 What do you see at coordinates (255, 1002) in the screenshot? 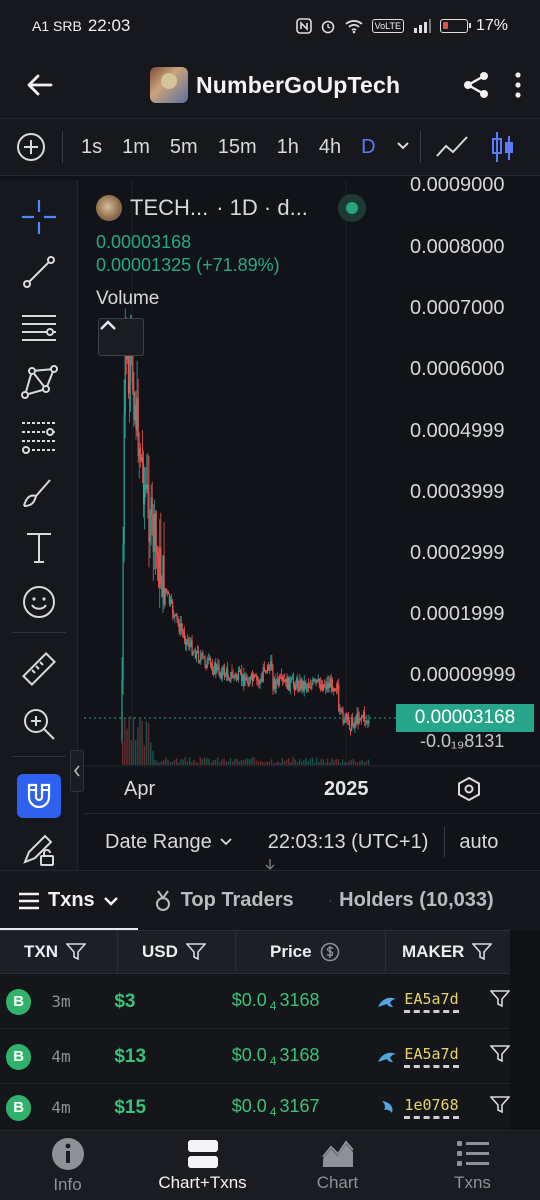
I see `table-row: B 3m $3 $0.0 4 3168 EA5a7d` at bounding box center [255, 1002].